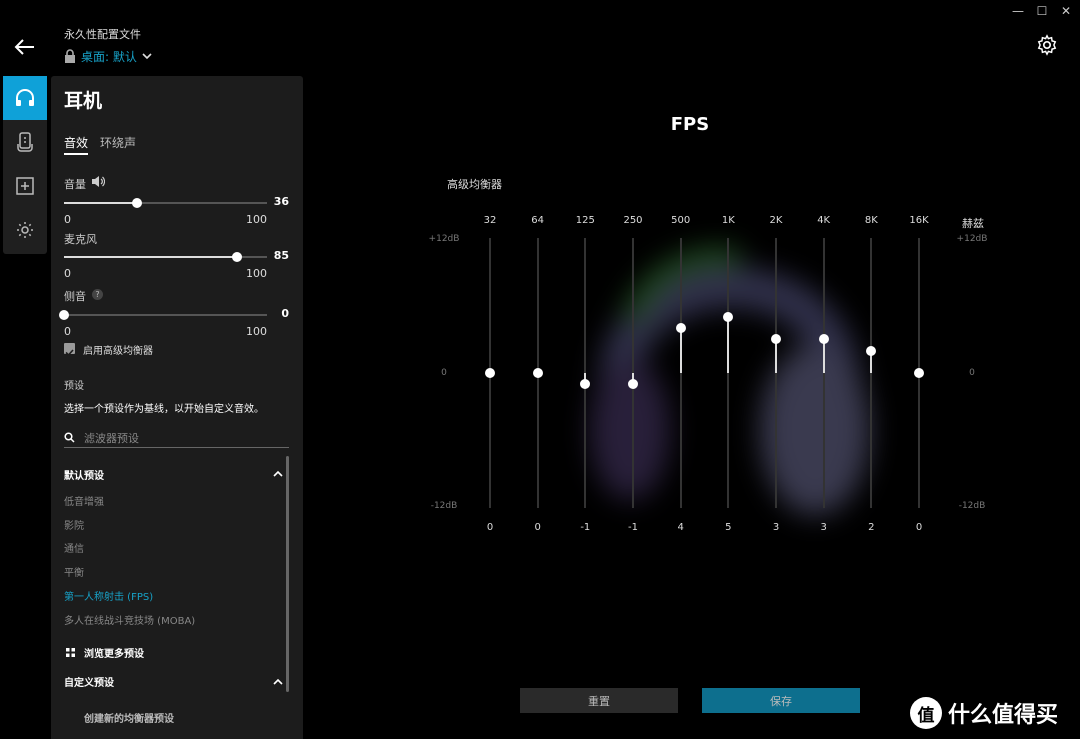  I want to click on mic-label: 麦克风, so click(80, 239).